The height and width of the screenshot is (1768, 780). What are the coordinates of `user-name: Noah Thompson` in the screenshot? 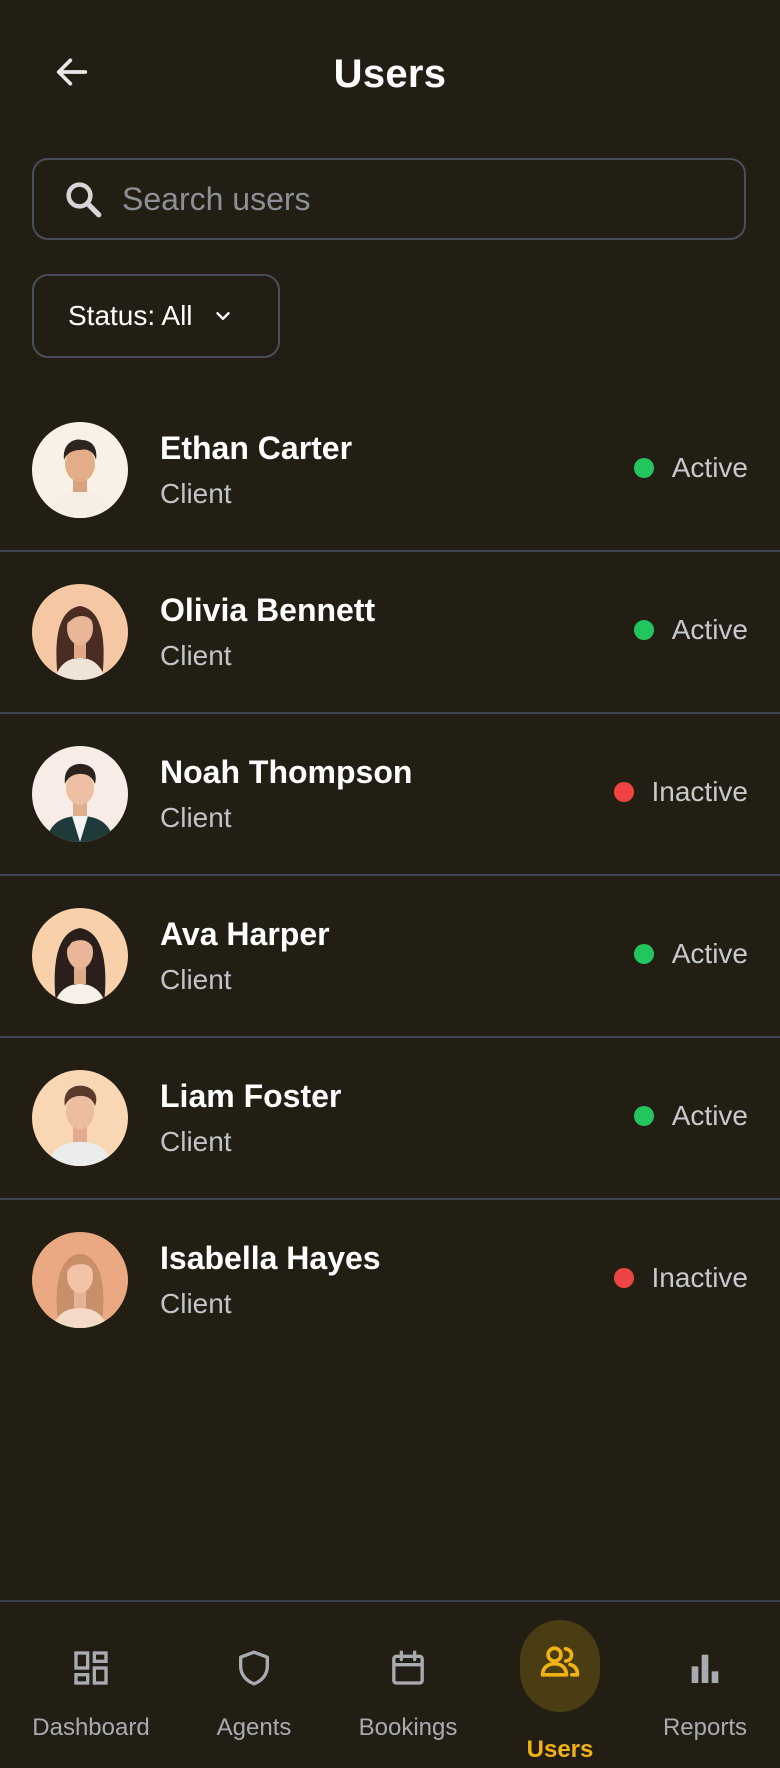 It's located at (286, 772).